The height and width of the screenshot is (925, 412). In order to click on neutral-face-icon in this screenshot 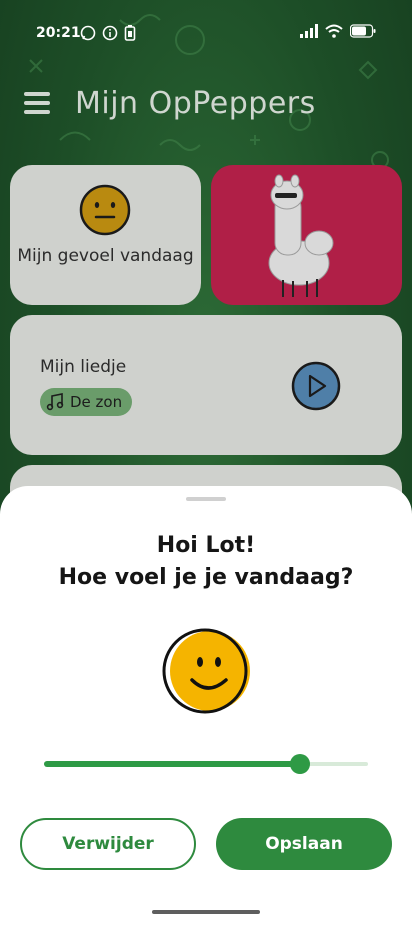, I will do `click(105, 210)`.